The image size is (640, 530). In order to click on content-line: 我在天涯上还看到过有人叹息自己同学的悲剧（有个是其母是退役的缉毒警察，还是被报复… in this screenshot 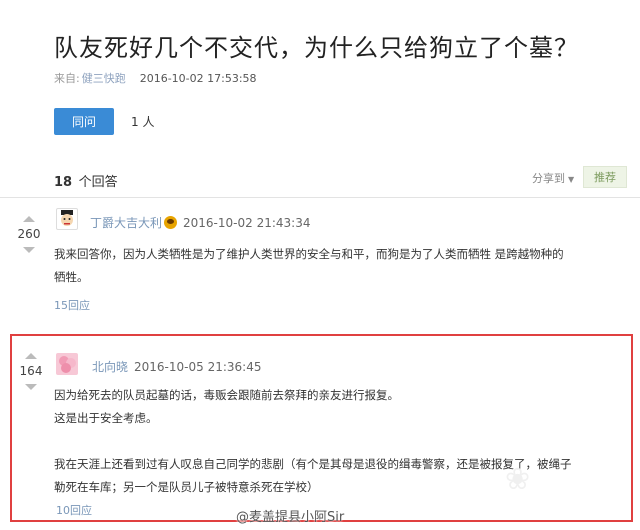, I will do `click(313, 464)`.